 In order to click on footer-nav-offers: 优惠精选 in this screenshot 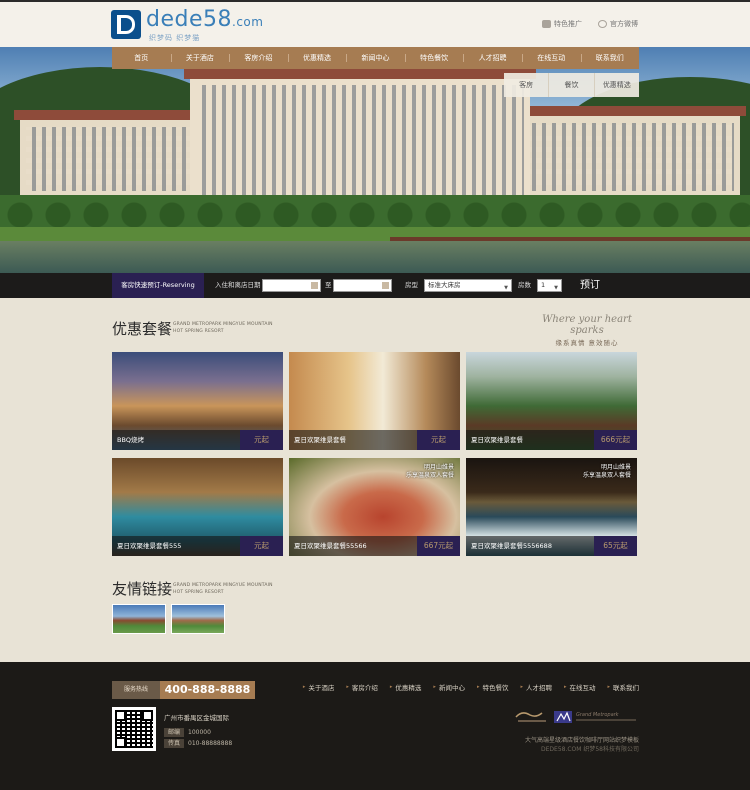, I will do `click(405, 687)`.